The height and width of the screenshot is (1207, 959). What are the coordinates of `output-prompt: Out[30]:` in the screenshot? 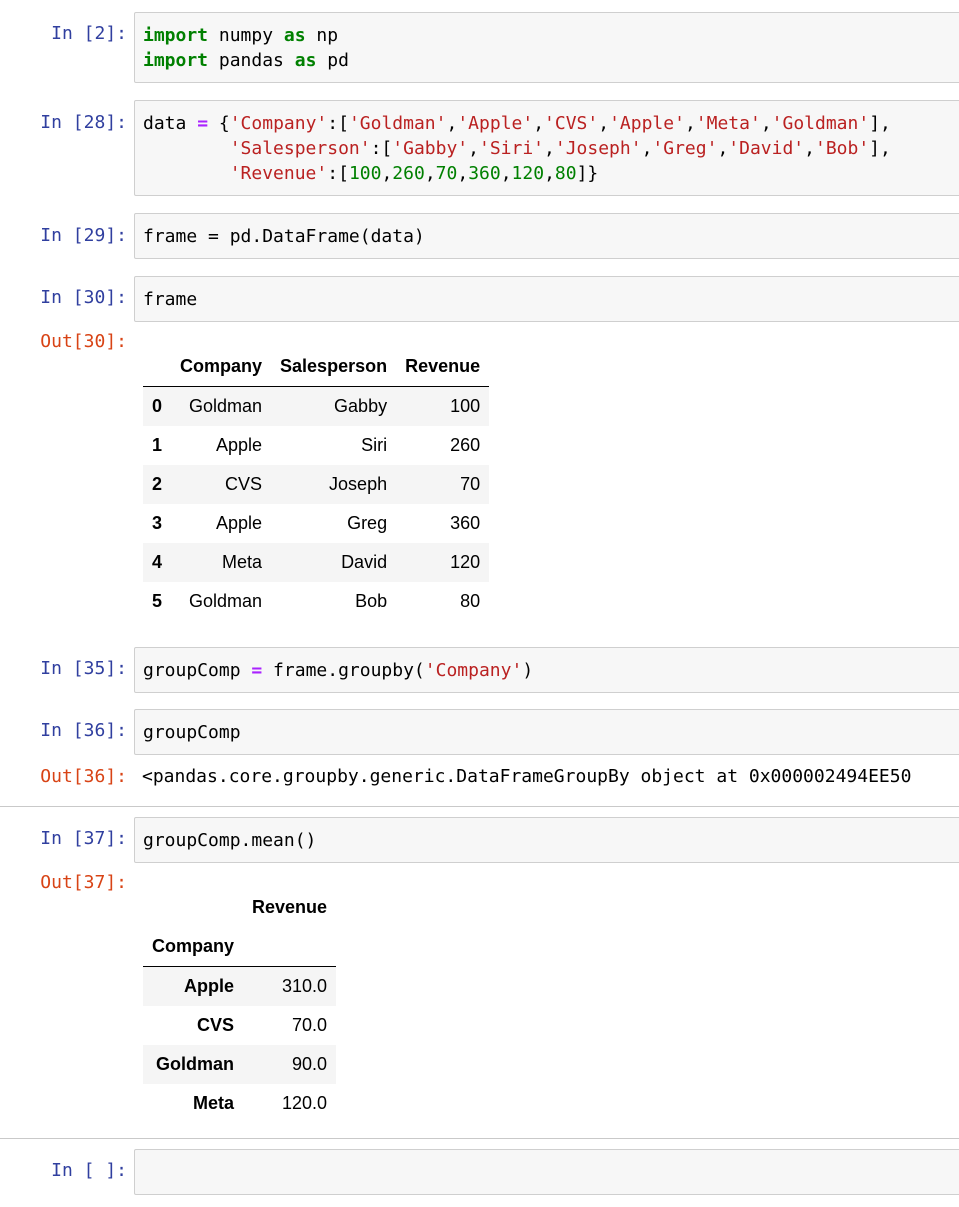 It's located at (83, 341).